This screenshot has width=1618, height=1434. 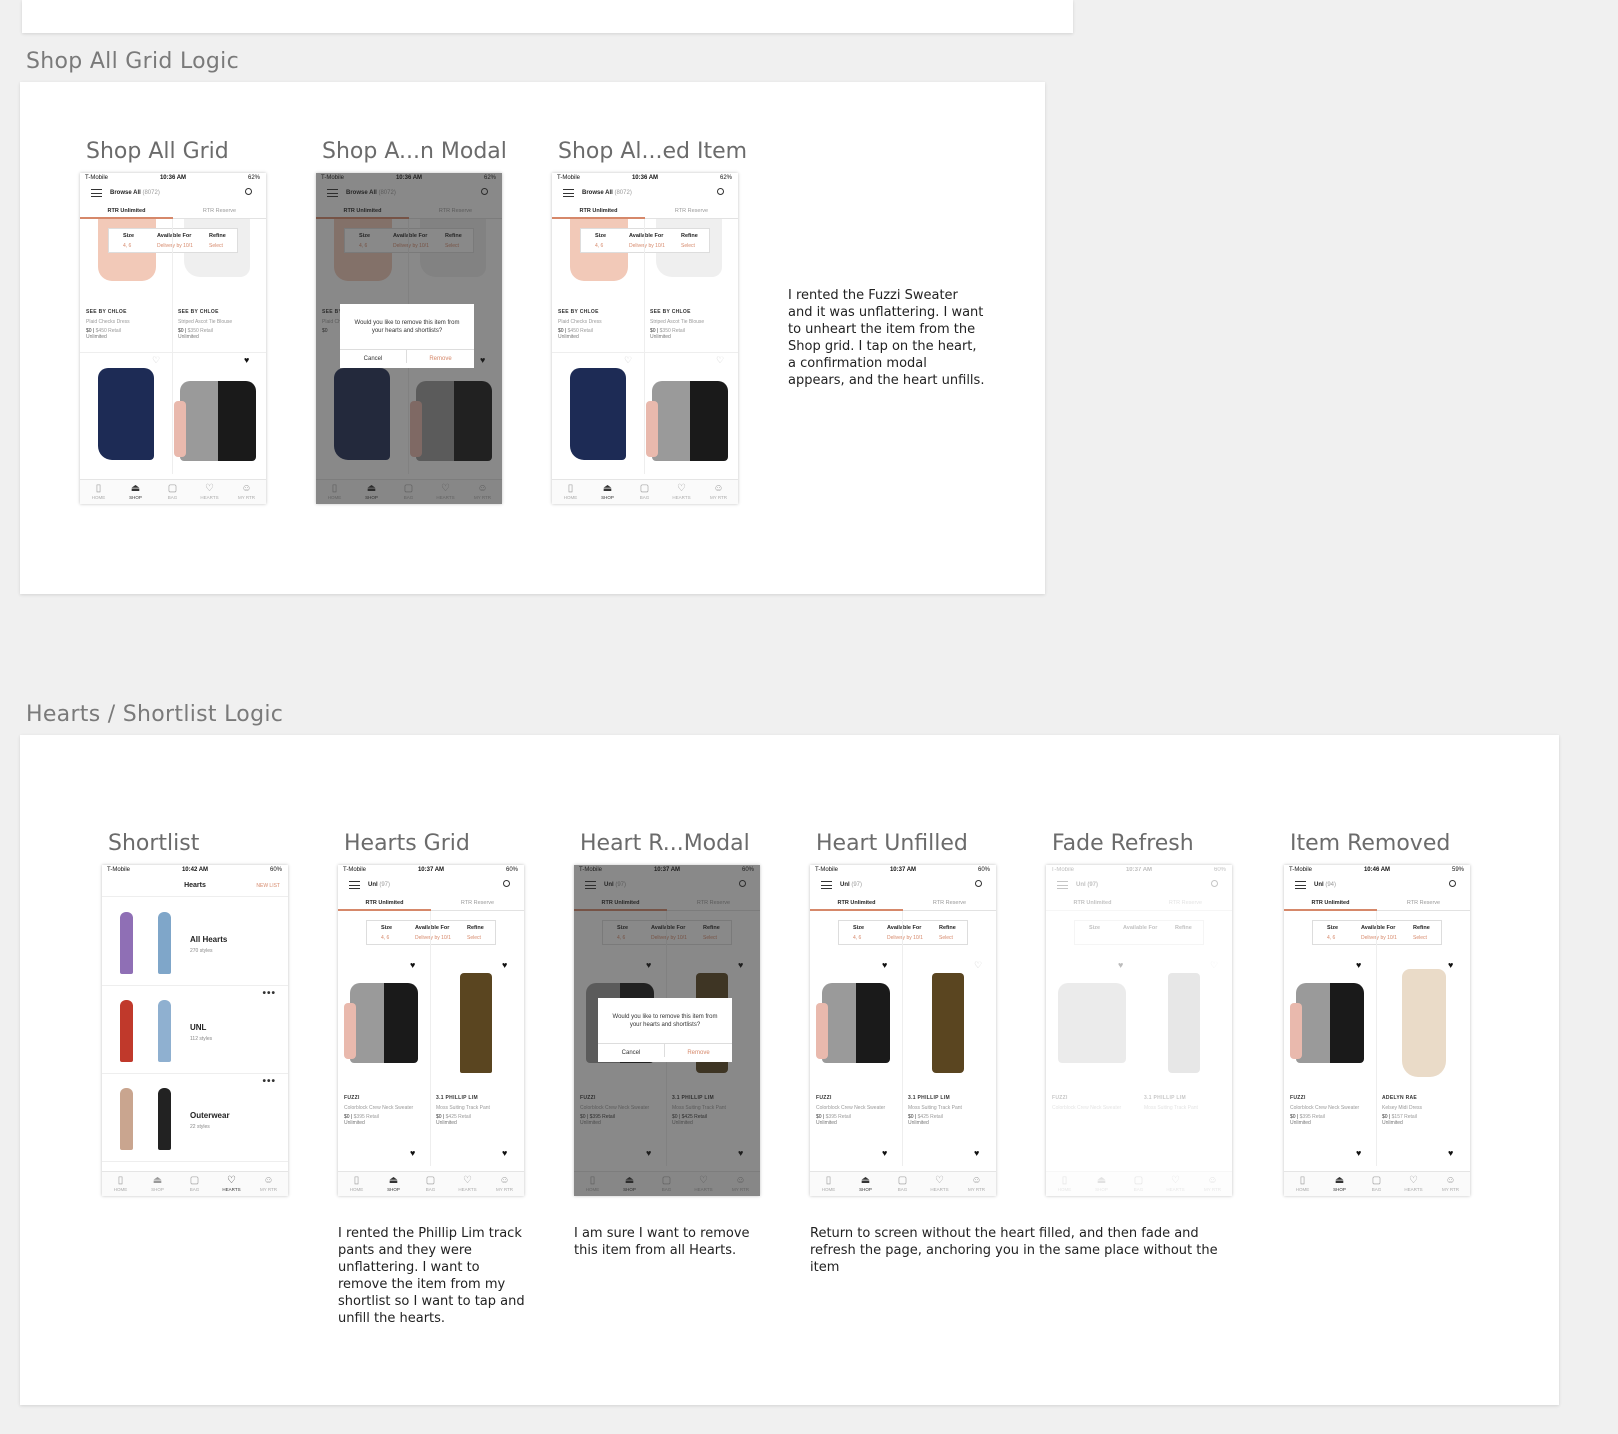 I want to click on screen-title-item-removed: Item Removed, so click(x=1370, y=843).